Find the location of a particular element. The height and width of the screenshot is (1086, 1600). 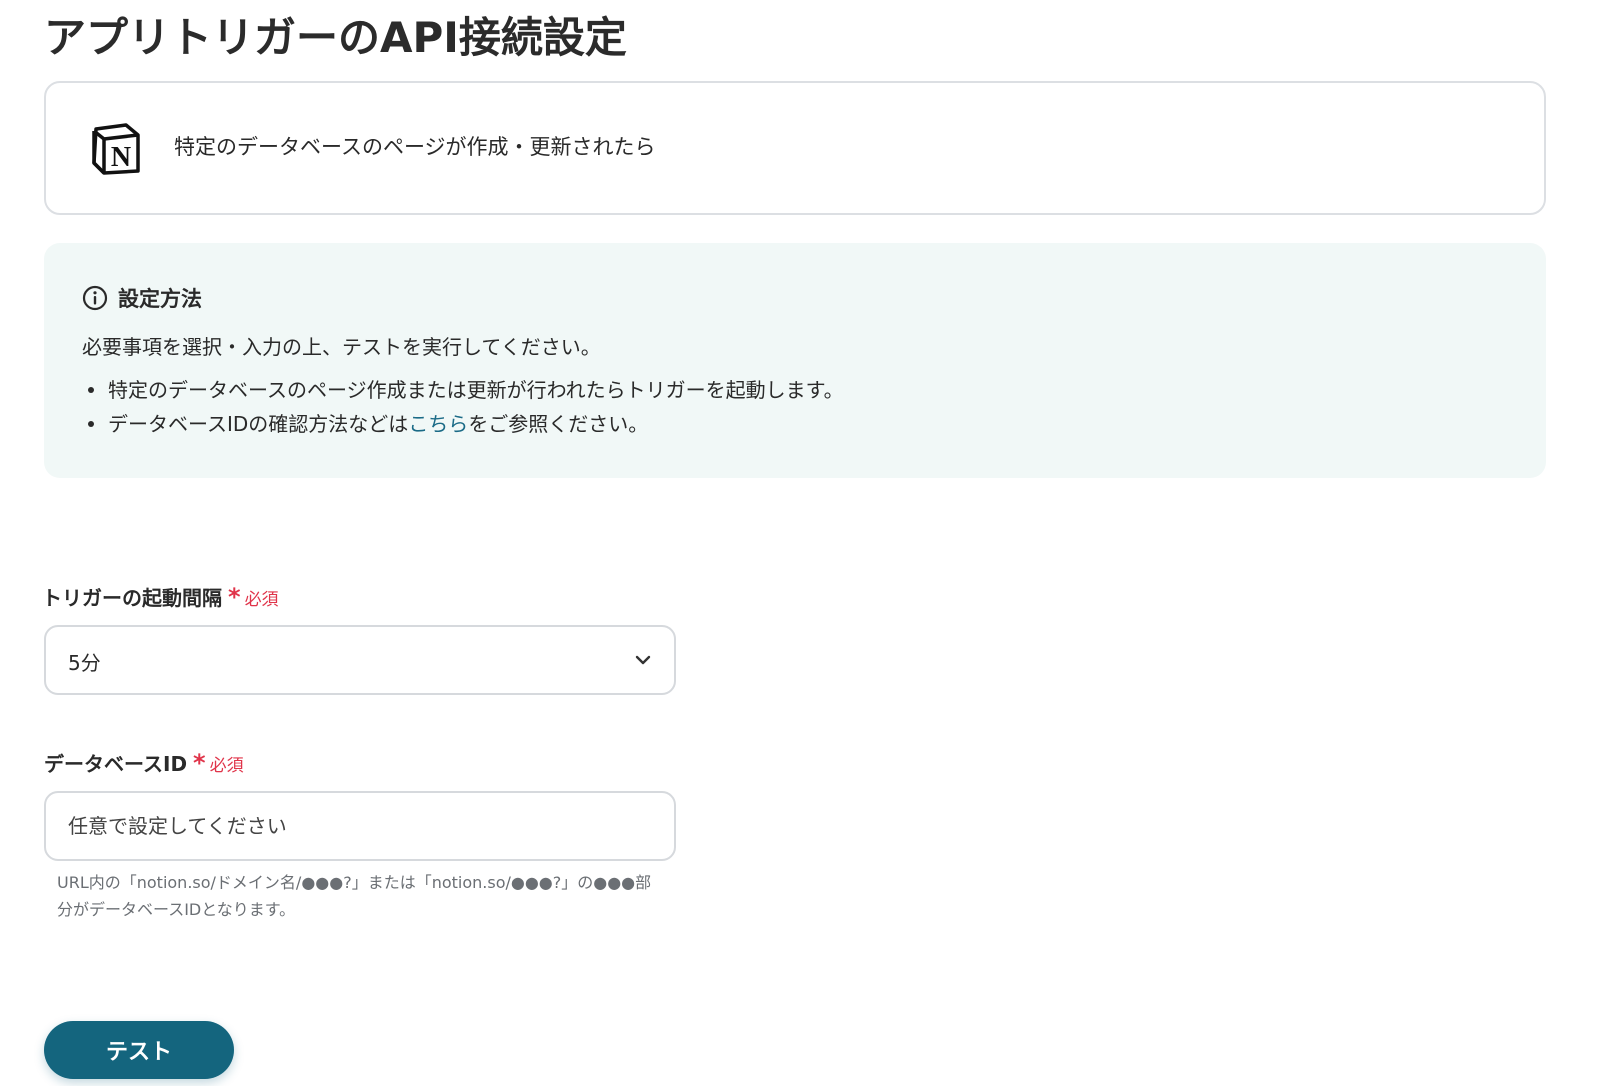

list-item-text: 特定のデータベースのページ作成または更新が行われたらトリガーを起動します。 is located at coordinates (476, 390).